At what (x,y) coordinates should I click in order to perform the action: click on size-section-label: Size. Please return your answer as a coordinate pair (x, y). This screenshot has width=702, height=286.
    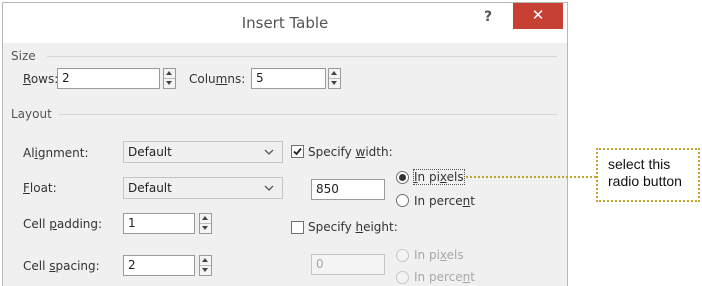
    Looking at the image, I should click on (23, 56).